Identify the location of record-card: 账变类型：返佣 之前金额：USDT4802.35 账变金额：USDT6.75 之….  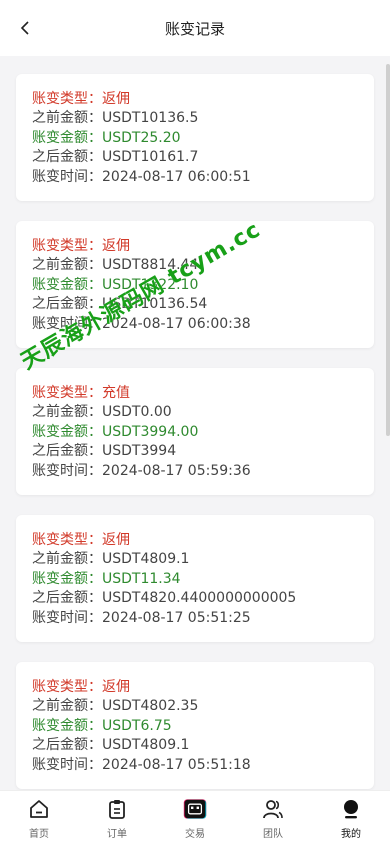
(195, 725).